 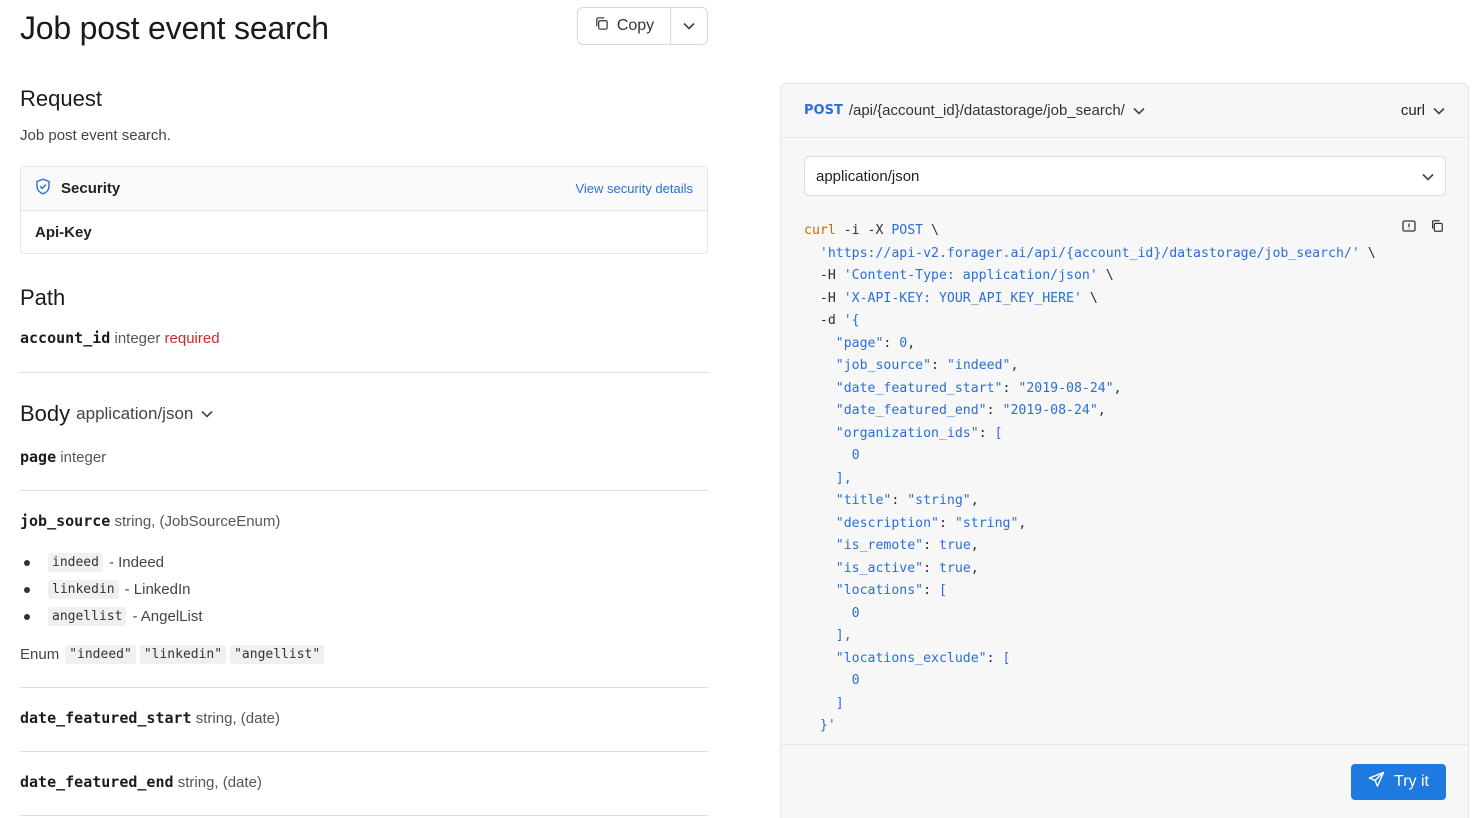 I want to click on enum-code: angellist, so click(x=87, y=616).